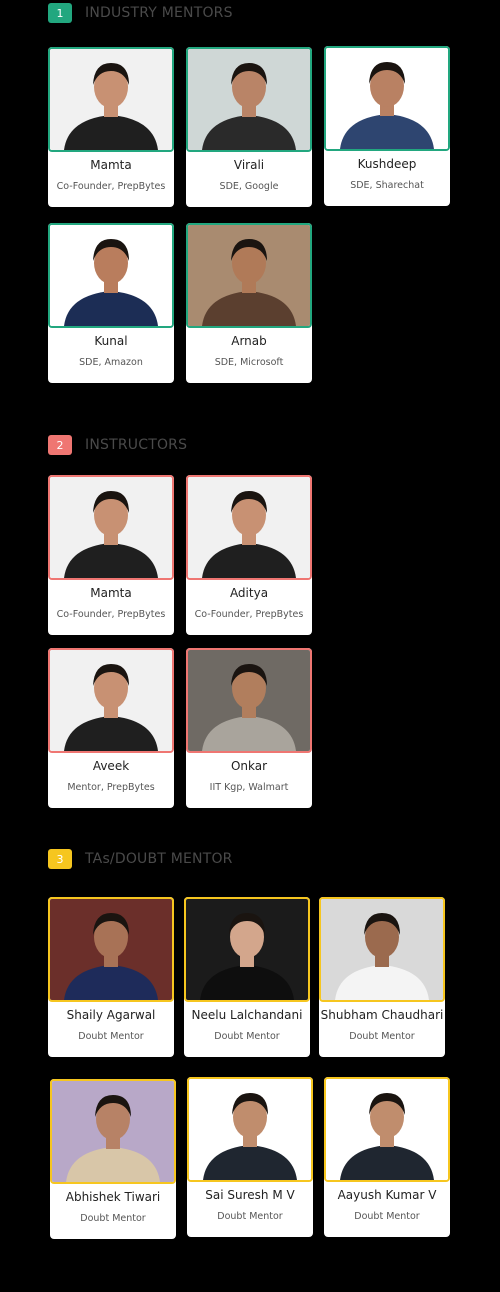 The width and height of the screenshot is (500, 1292). I want to click on section-number-badge: 1, so click(60, 13).